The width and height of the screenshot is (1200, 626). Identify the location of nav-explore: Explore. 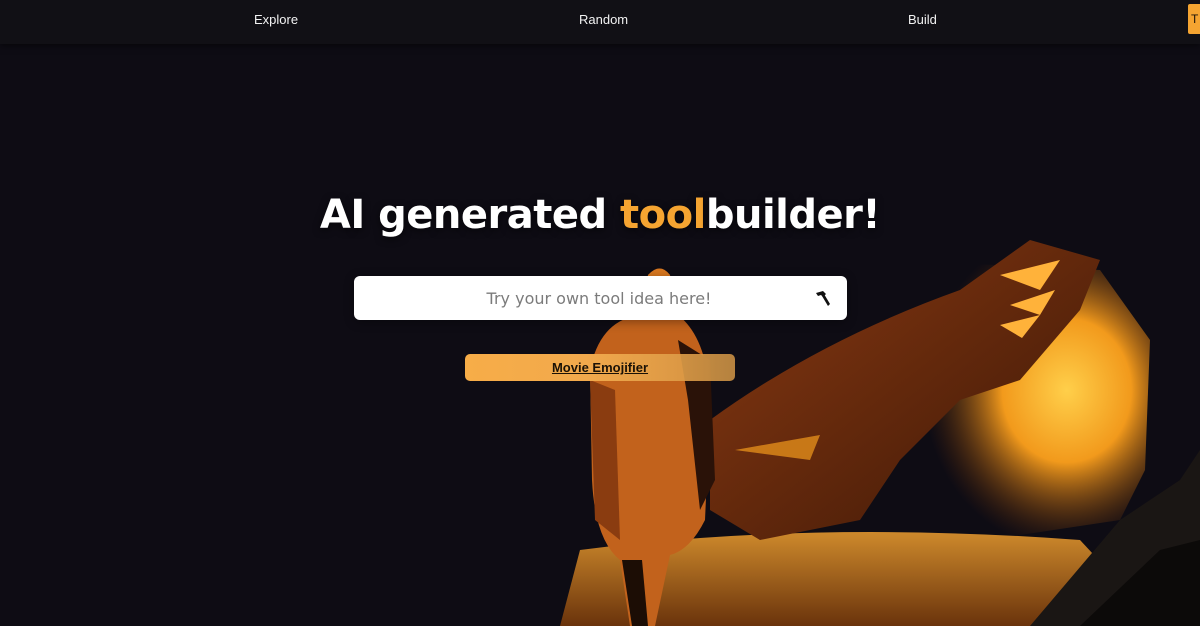
(276, 19).